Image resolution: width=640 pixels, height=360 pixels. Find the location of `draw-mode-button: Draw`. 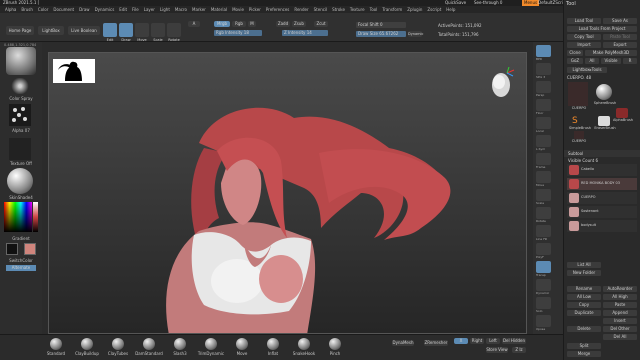

draw-mode-button: Draw is located at coordinates (126, 32).